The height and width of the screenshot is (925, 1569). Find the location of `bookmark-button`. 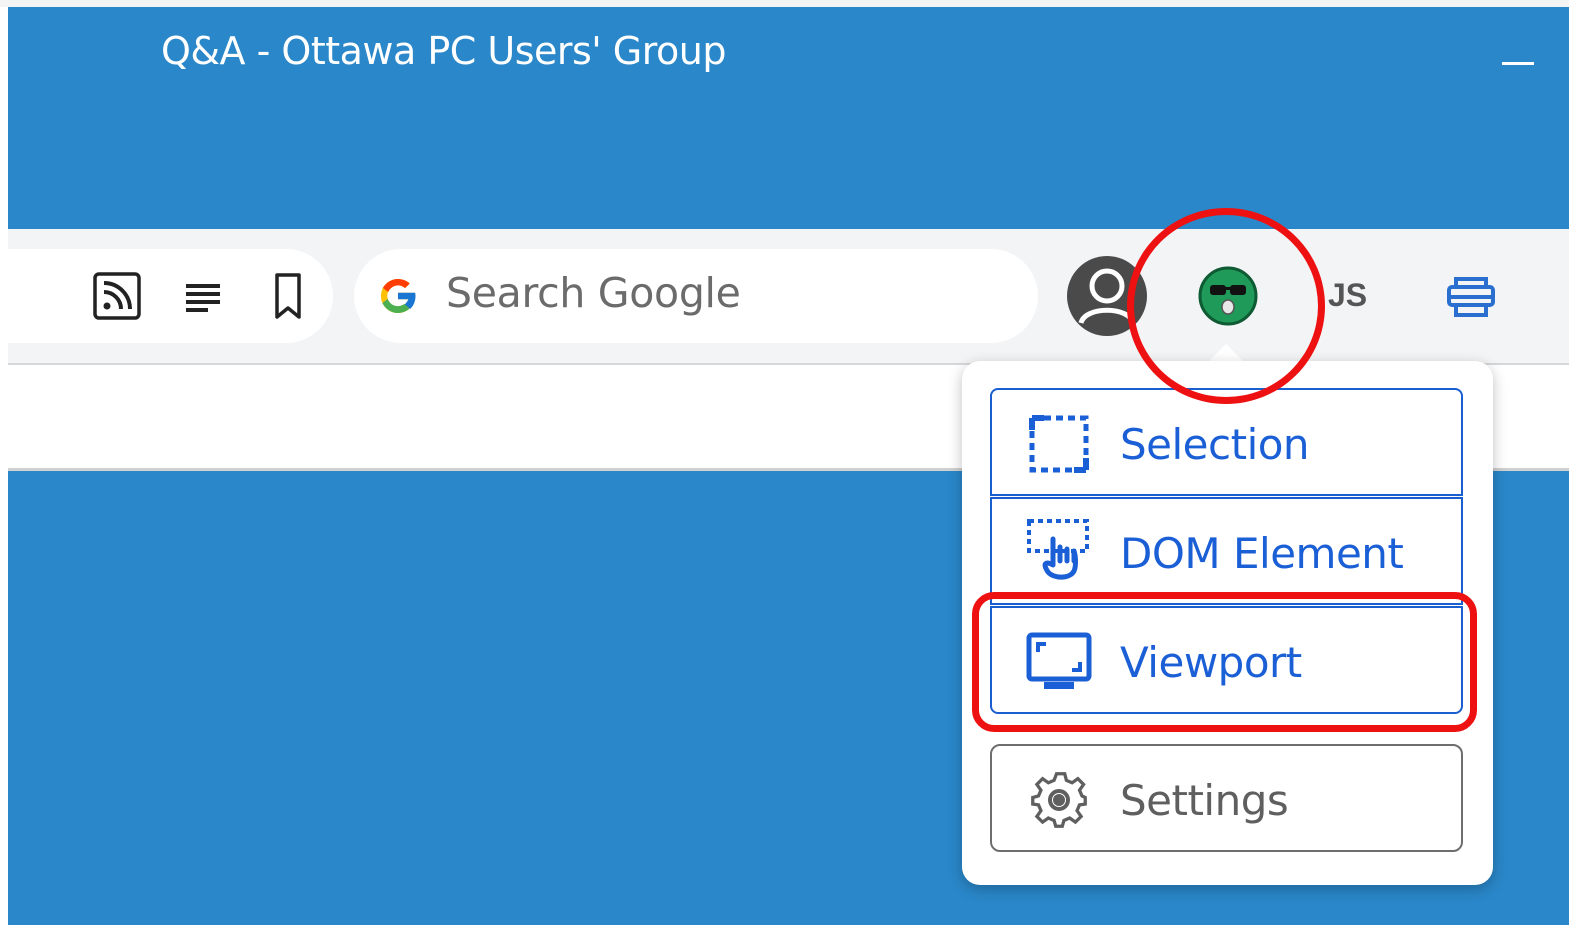

bookmark-button is located at coordinates (288, 296).